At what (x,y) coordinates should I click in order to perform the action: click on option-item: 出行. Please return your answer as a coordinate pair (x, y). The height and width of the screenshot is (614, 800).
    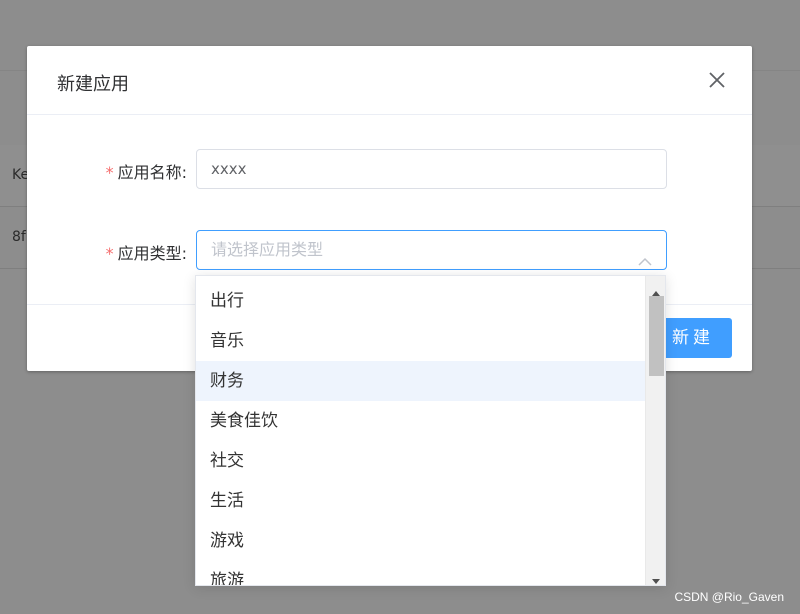
    Looking at the image, I should click on (421, 301).